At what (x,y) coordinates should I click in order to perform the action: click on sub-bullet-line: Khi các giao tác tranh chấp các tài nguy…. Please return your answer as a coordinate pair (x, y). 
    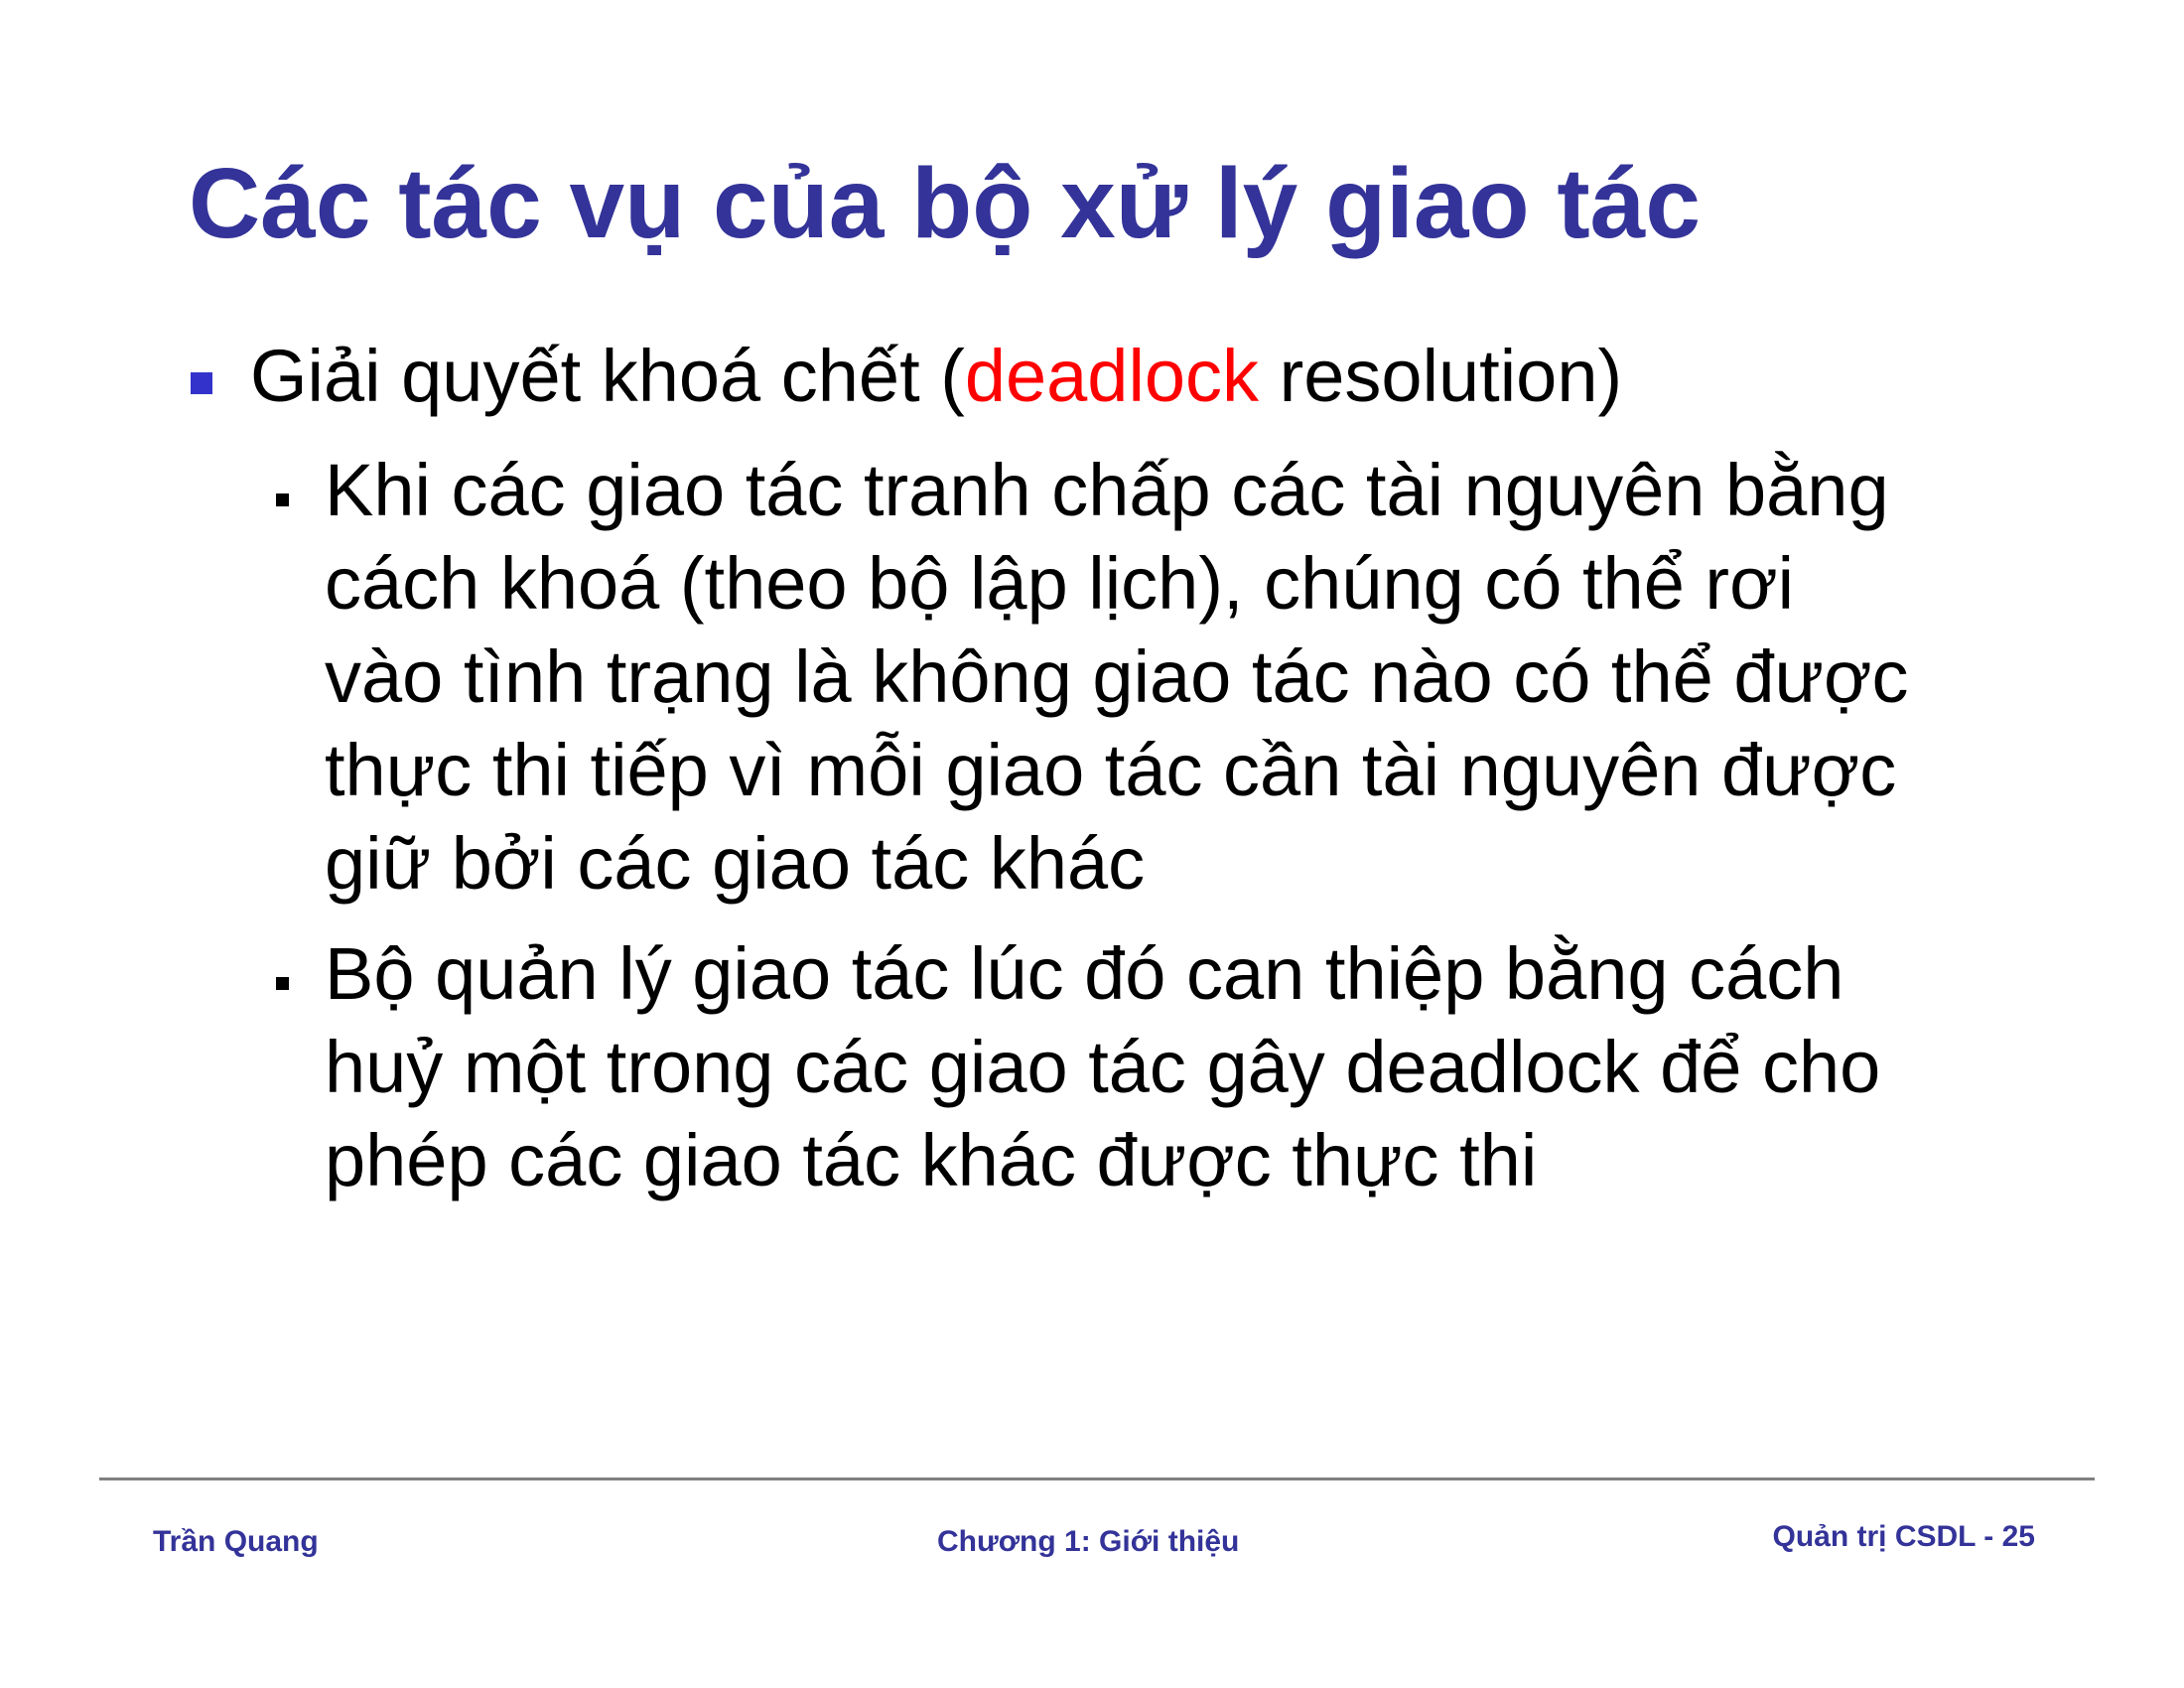
    Looking at the image, I should click on (1107, 490).